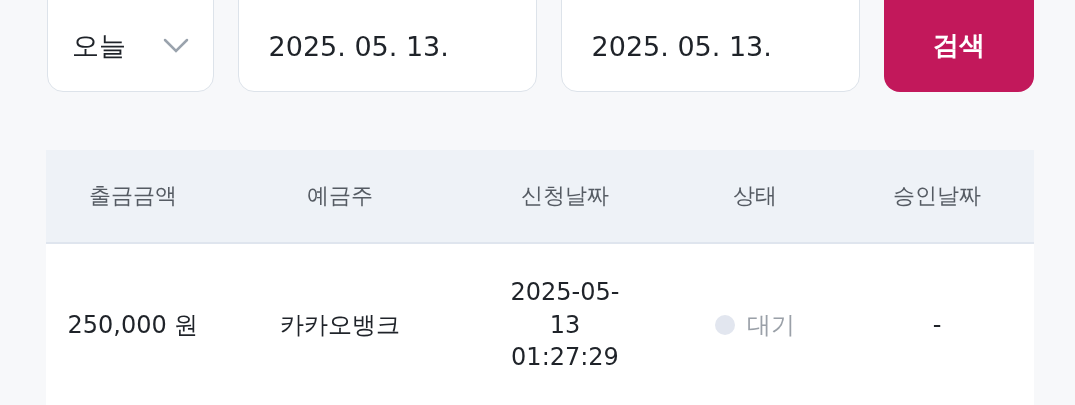  What do you see at coordinates (937, 325) in the screenshot?
I see `approval-date-cell: -` at bounding box center [937, 325].